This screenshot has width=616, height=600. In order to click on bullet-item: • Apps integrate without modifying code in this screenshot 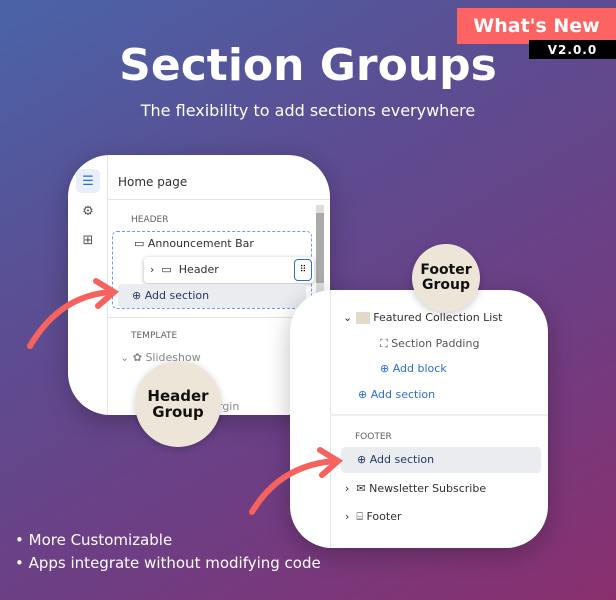, I will do `click(168, 563)`.